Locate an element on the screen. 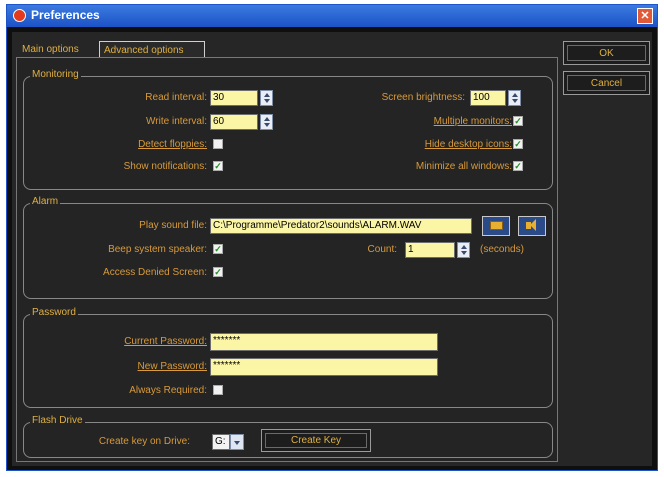  screen-brightness-field: 100 is located at coordinates (488, 98).